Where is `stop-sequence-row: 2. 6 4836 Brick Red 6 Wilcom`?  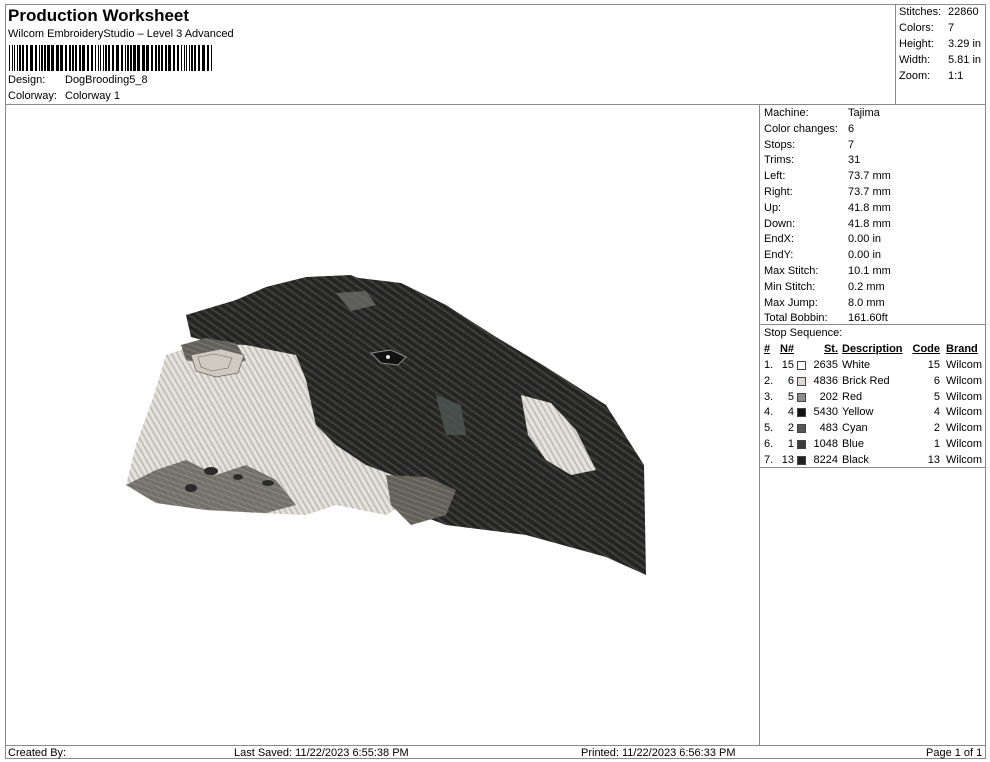 stop-sequence-row: 2. 6 4836 Brick Red 6 Wilcom is located at coordinates (873, 382).